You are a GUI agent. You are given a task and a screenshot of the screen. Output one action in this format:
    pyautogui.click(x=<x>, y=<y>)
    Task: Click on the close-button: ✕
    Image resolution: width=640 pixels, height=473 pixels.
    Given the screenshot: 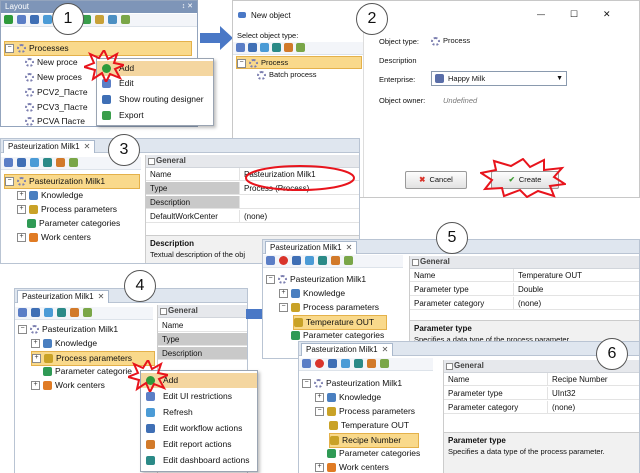 What is the action you would take?
    pyautogui.click(x=607, y=14)
    